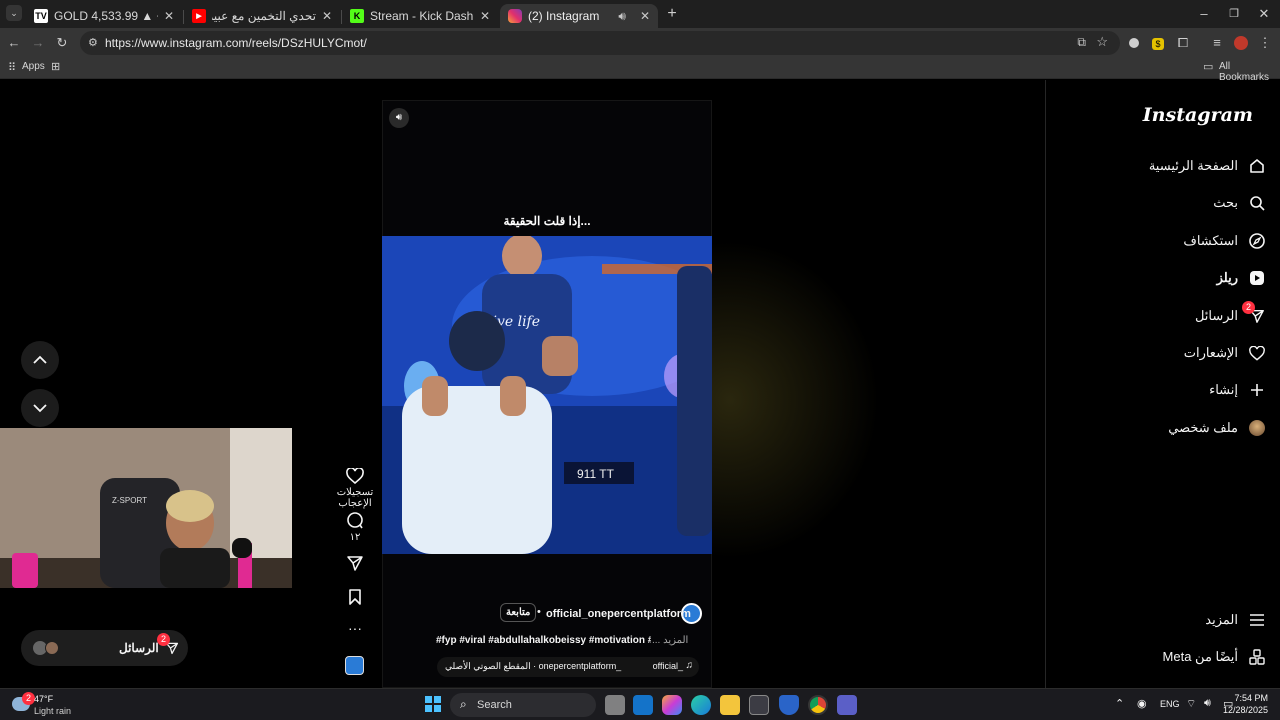 Image resolution: width=1280 pixels, height=720 pixels. Describe the element at coordinates (689, 665) in the screenshot. I see `music-note-icon: ♫` at that location.